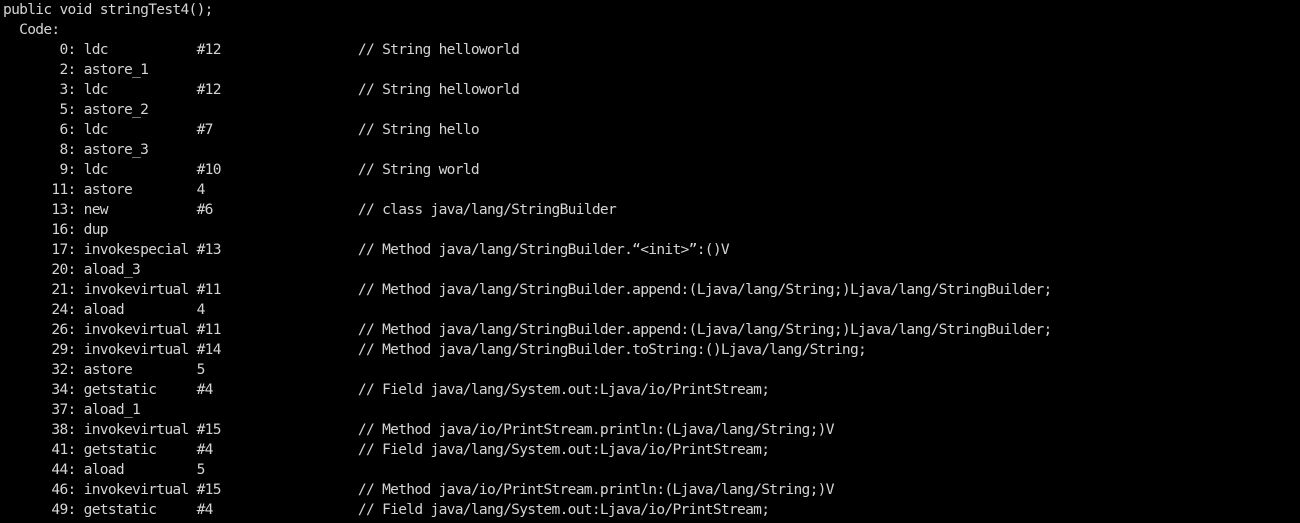 Image resolution: width=1300 pixels, height=523 pixels. I want to click on bytecode-instruction-line: 9: ldc #10 // String world, so click(241, 169).